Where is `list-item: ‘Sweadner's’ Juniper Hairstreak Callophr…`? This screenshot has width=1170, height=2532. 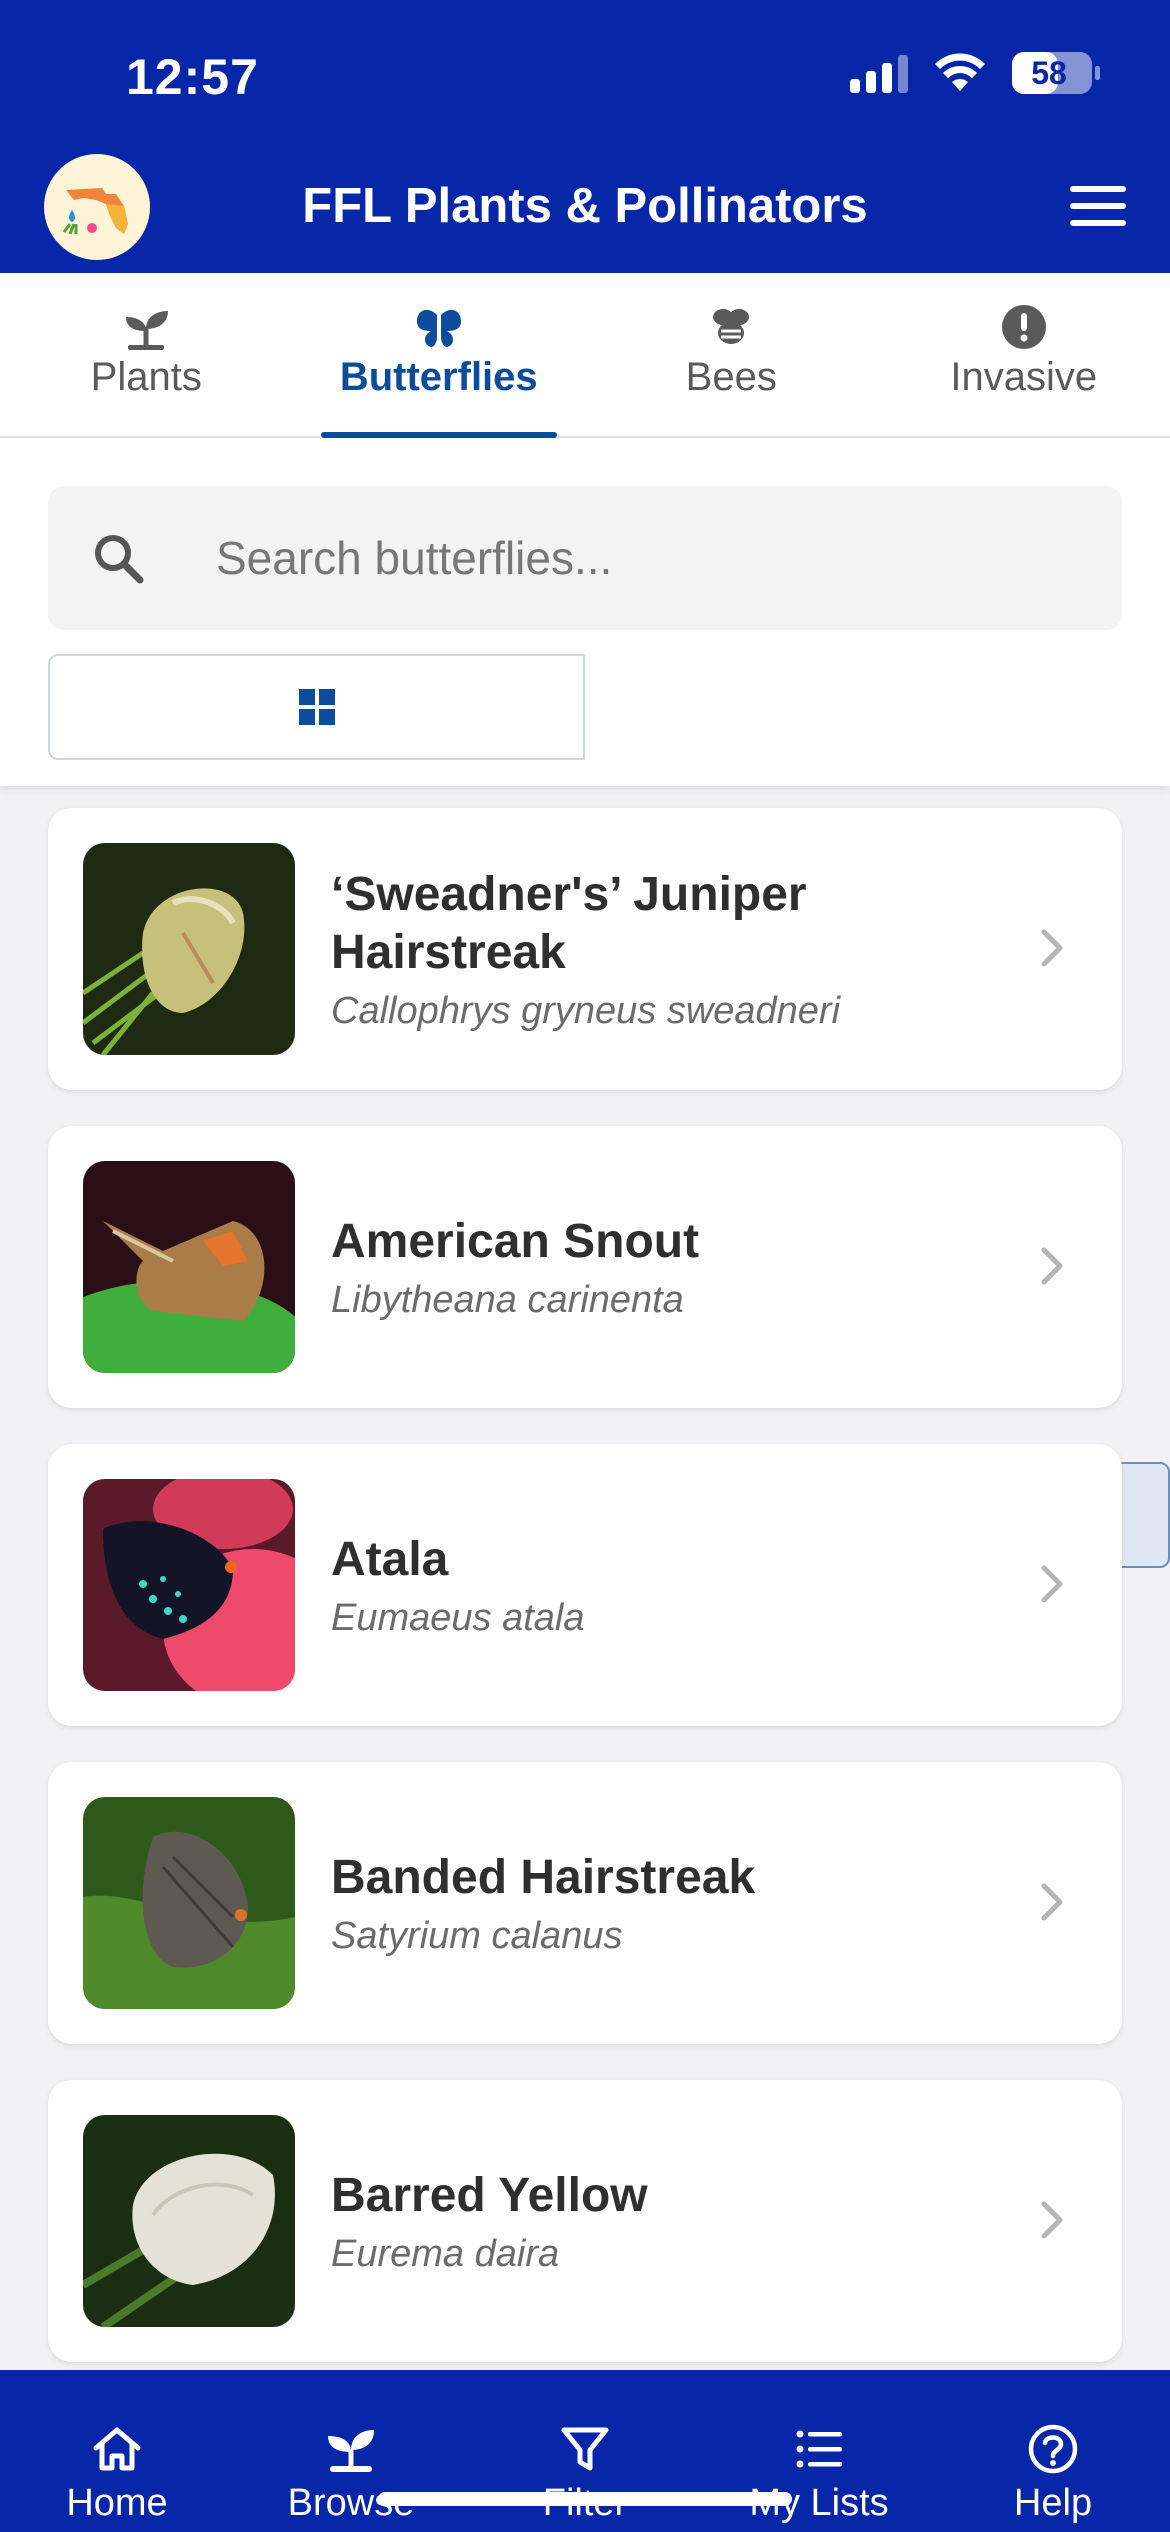
list-item: ‘Sweadner's’ Juniper Hairstreak Callophr… is located at coordinates (585, 949).